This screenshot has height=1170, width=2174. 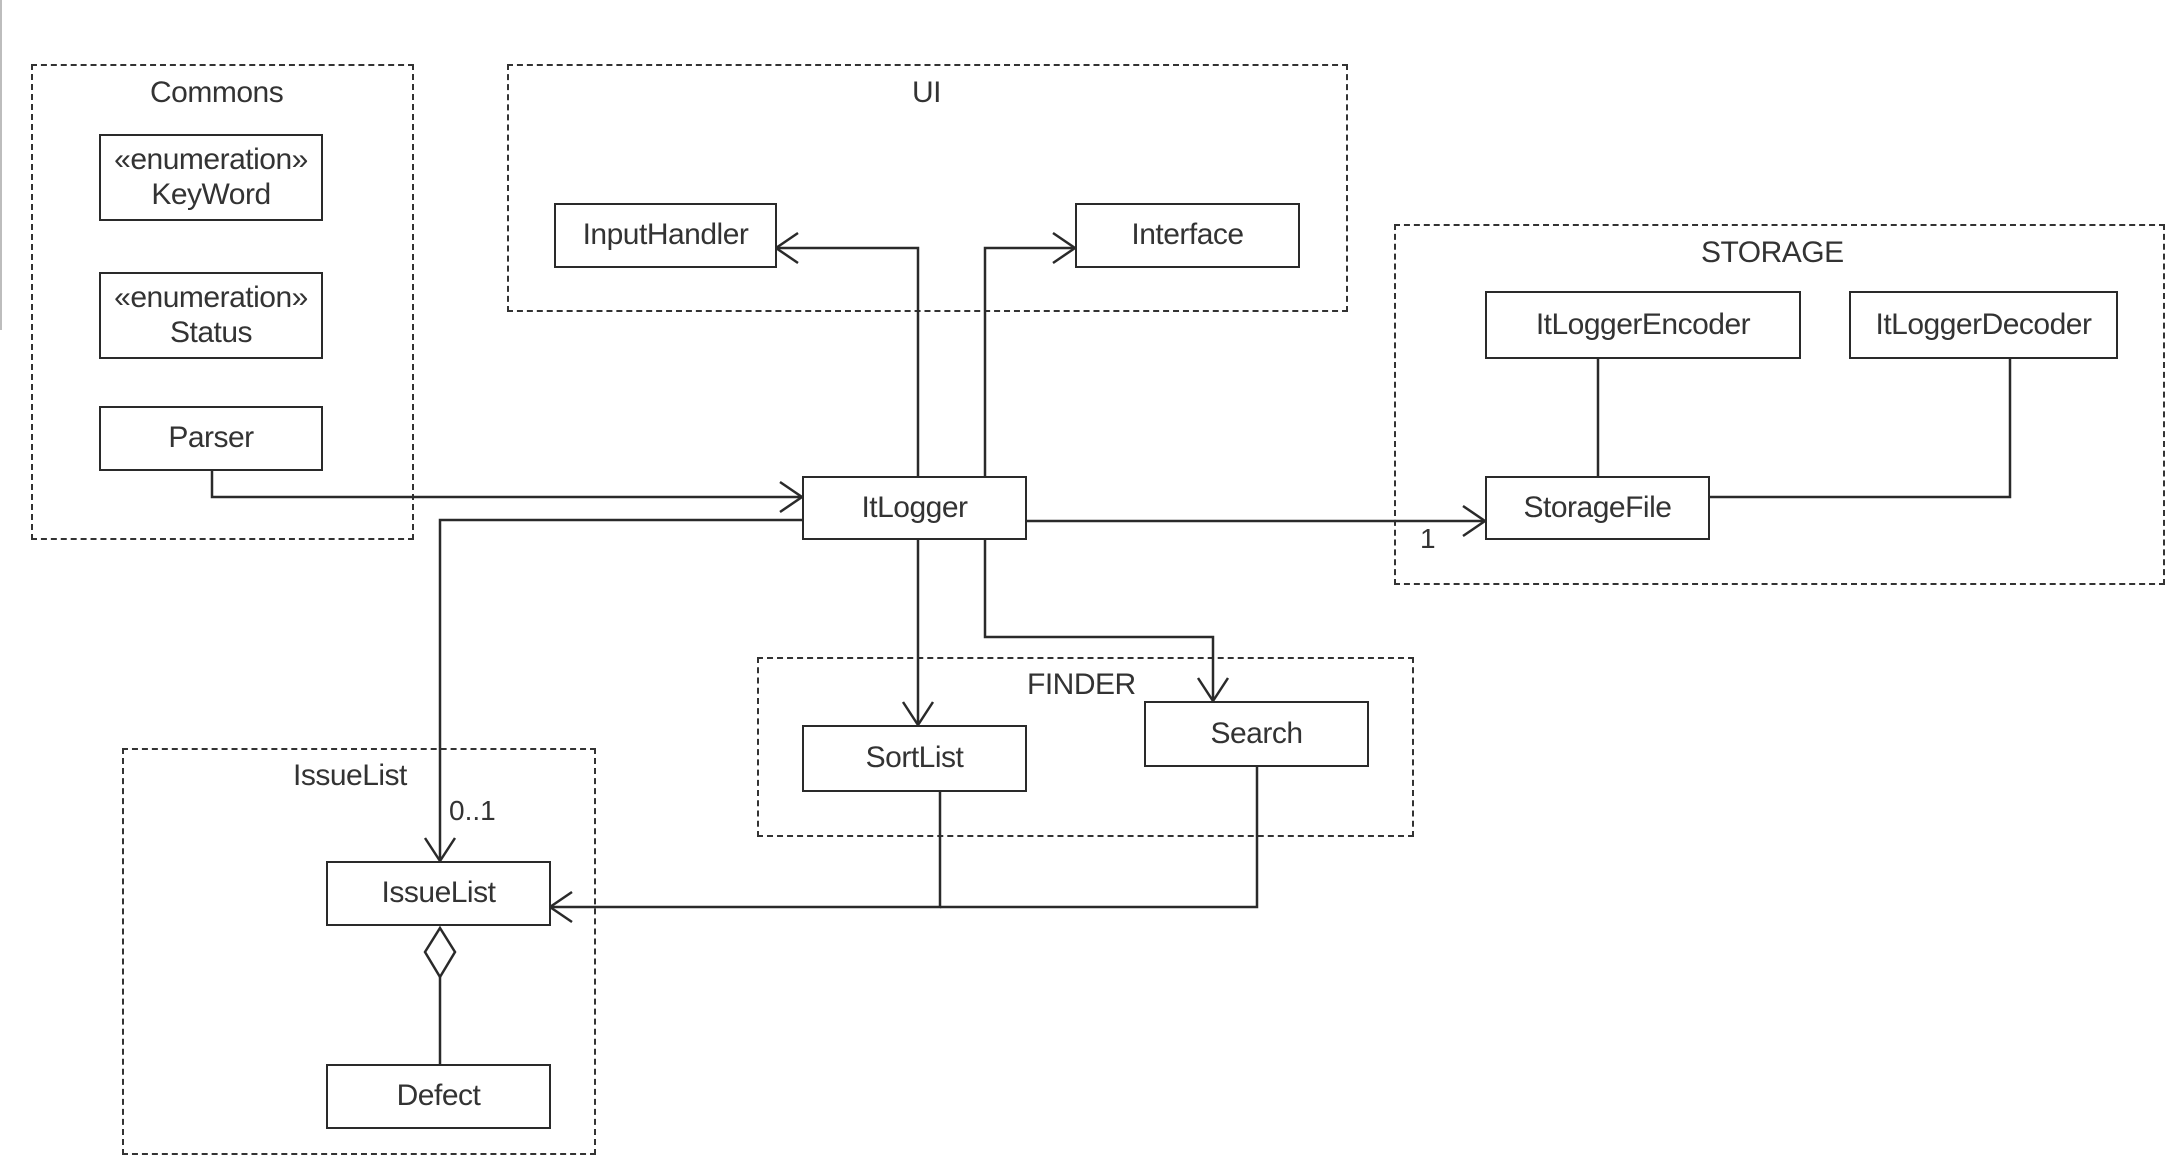 What do you see at coordinates (506, 484) in the screenshot?
I see `edge-parser-itlogger` at bounding box center [506, 484].